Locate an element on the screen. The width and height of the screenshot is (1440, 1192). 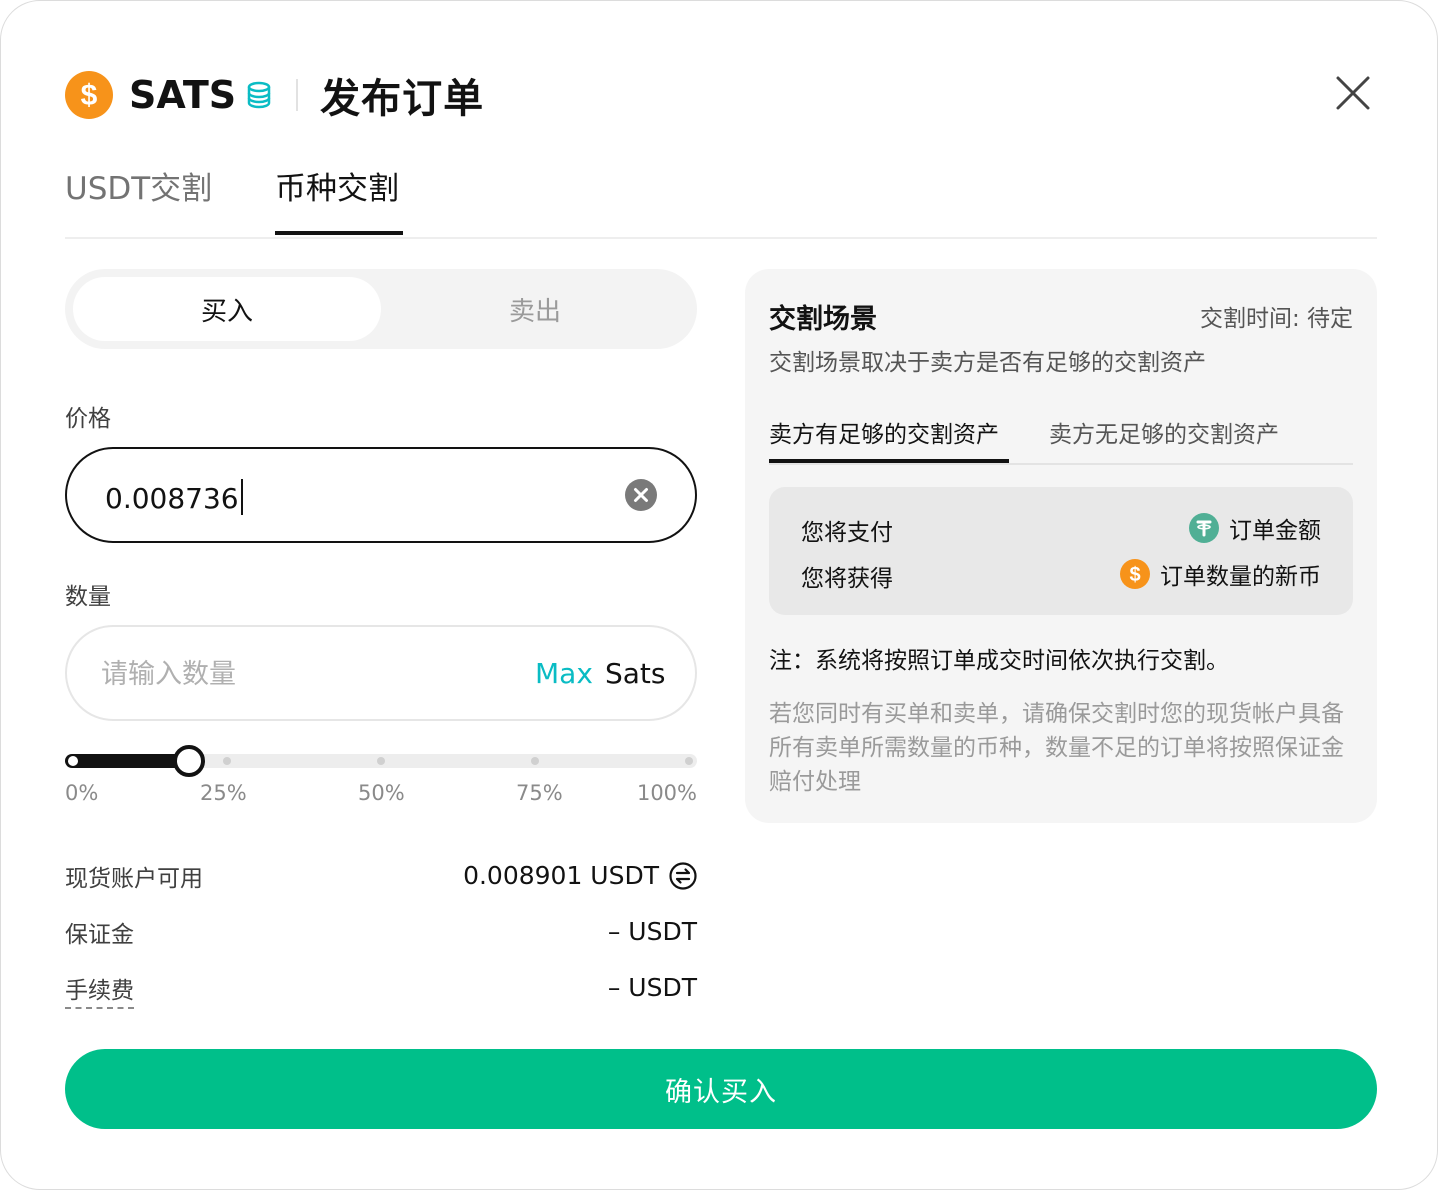
quantity-input is located at coordinates (291, 674).